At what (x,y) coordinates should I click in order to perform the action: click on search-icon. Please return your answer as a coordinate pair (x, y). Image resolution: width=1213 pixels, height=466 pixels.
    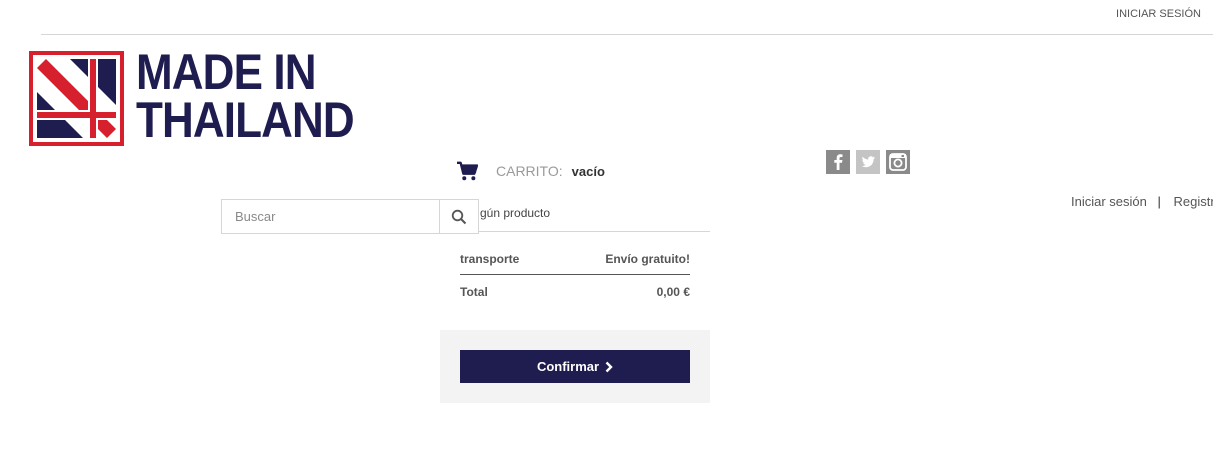
    Looking at the image, I should click on (459, 216).